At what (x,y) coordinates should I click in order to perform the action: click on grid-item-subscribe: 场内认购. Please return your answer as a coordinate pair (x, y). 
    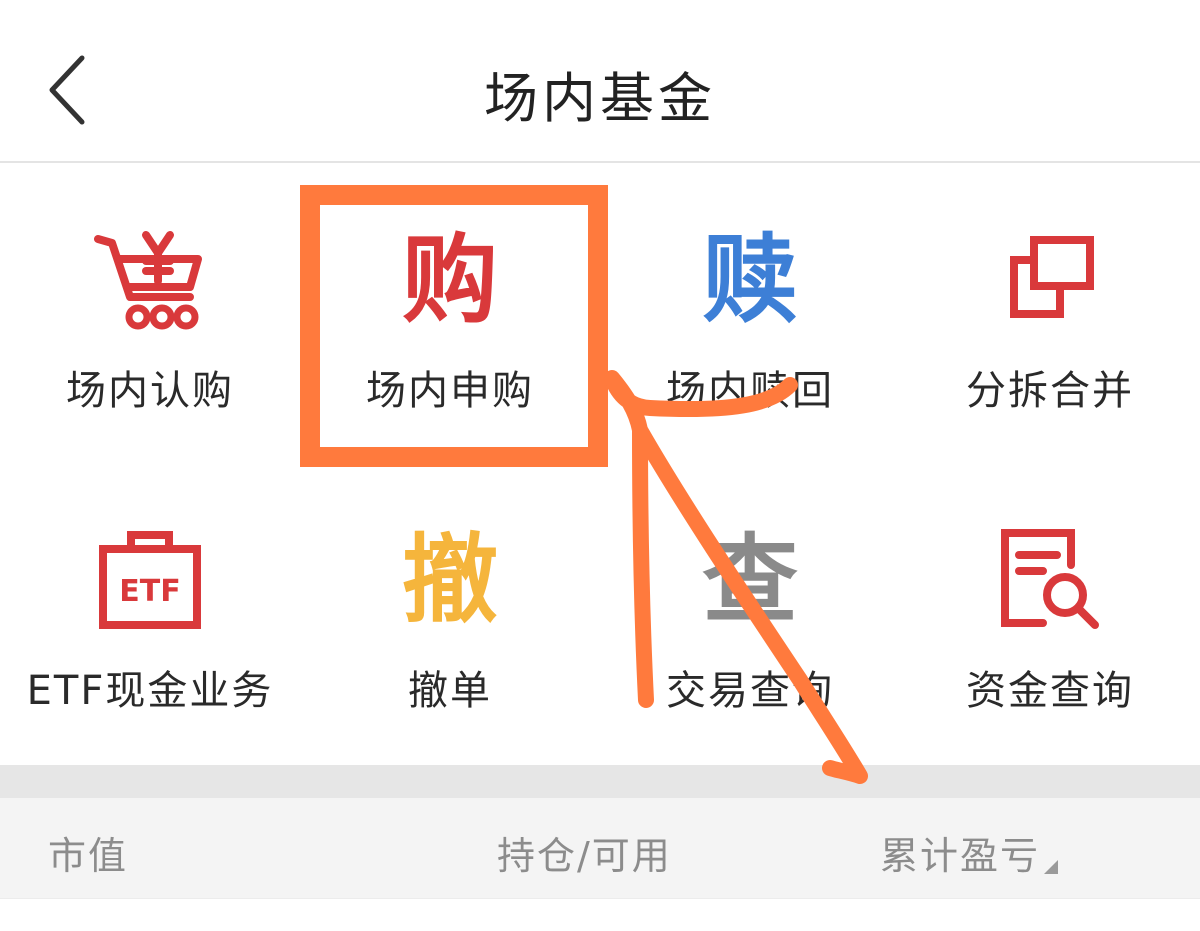
    Looking at the image, I should click on (150, 315).